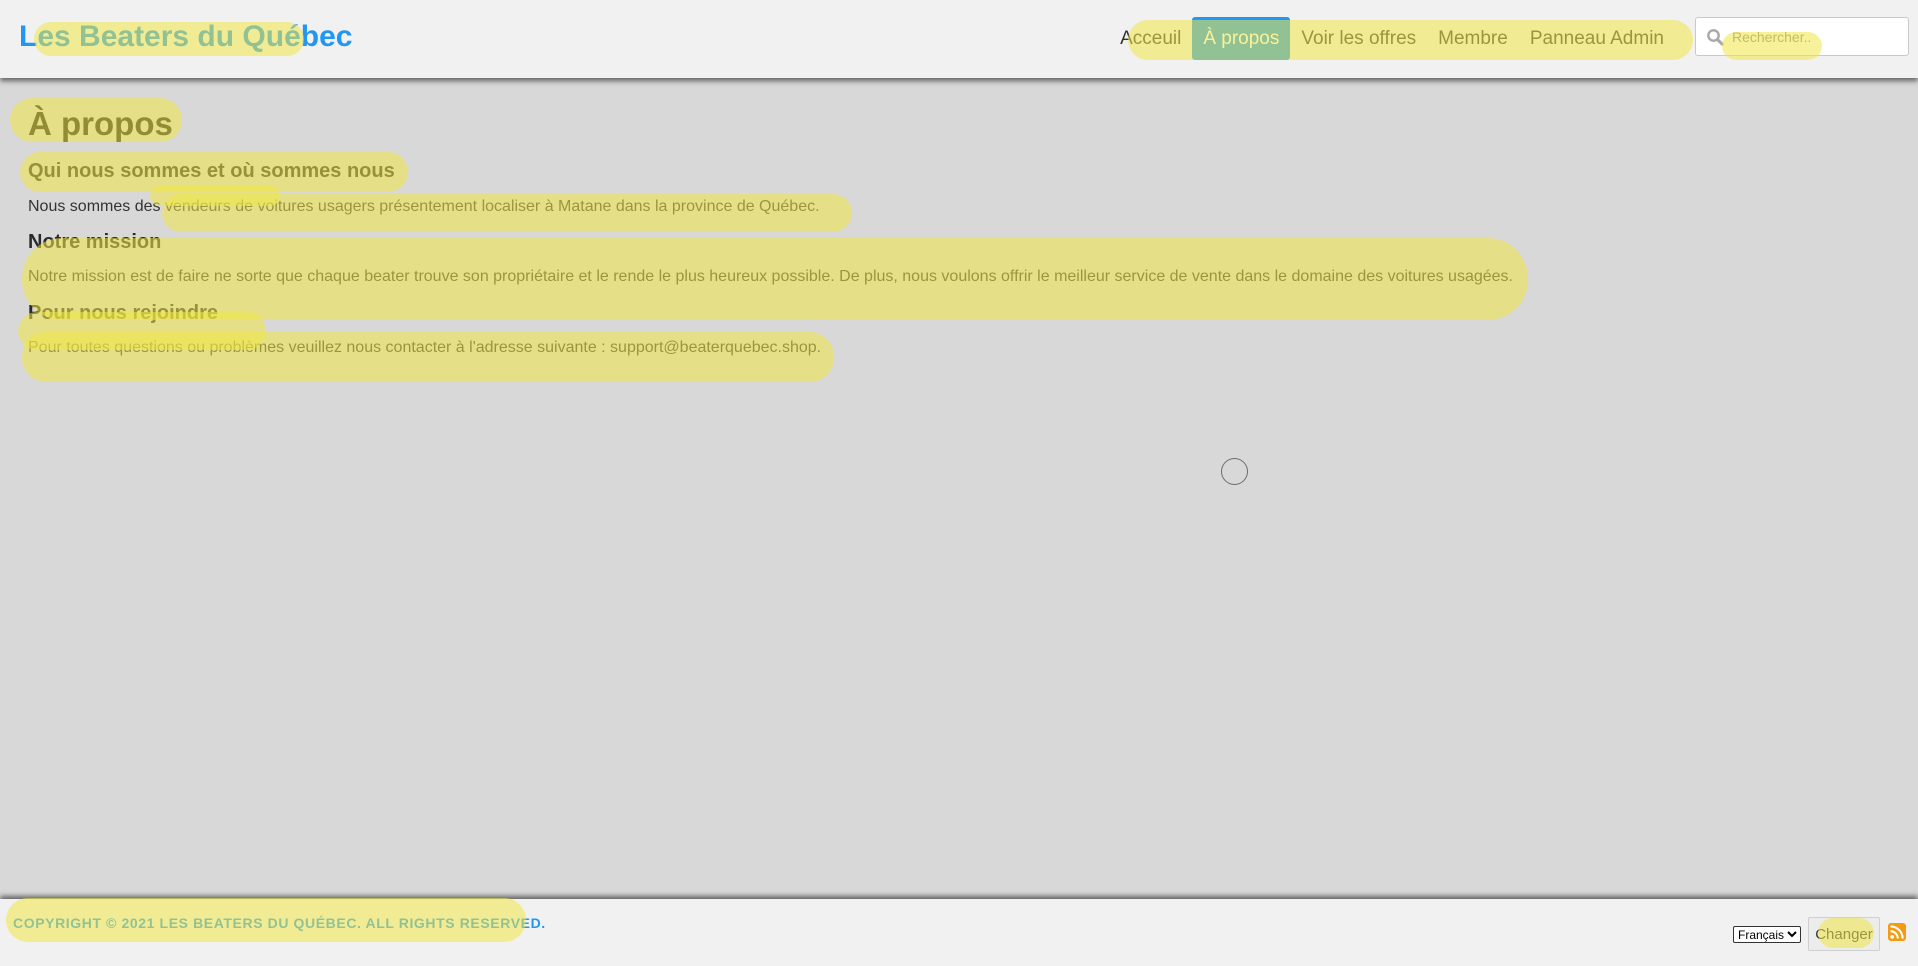  Describe the element at coordinates (1597, 38) in the screenshot. I see `nav-link-panneau-admin: Panneau Admin` at that location.